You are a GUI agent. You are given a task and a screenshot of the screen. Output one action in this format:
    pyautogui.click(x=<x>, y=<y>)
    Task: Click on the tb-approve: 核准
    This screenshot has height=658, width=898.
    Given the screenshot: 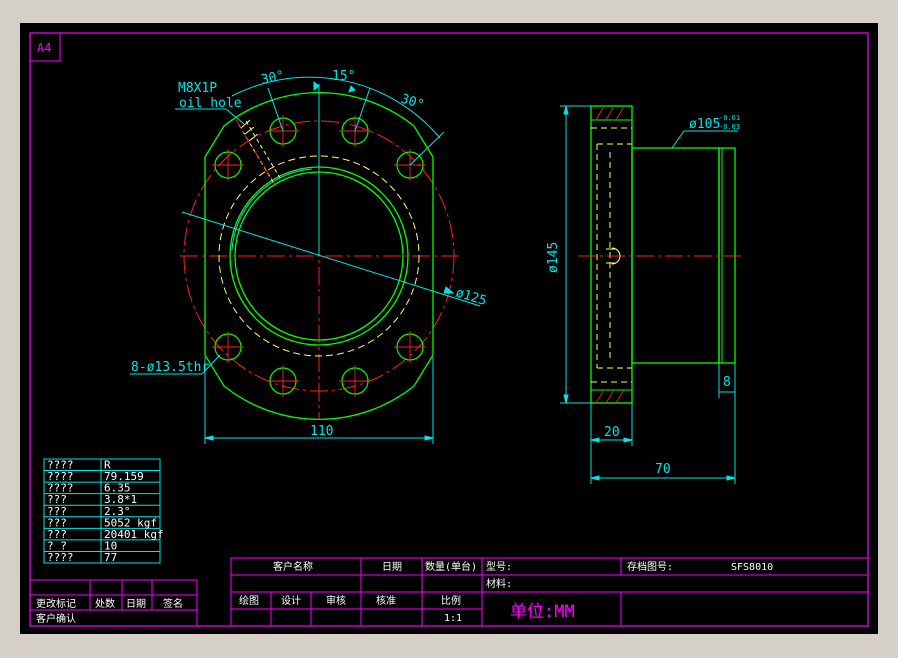 What is the action you would take?
    pyautogui.click(x=386, y=600)
    